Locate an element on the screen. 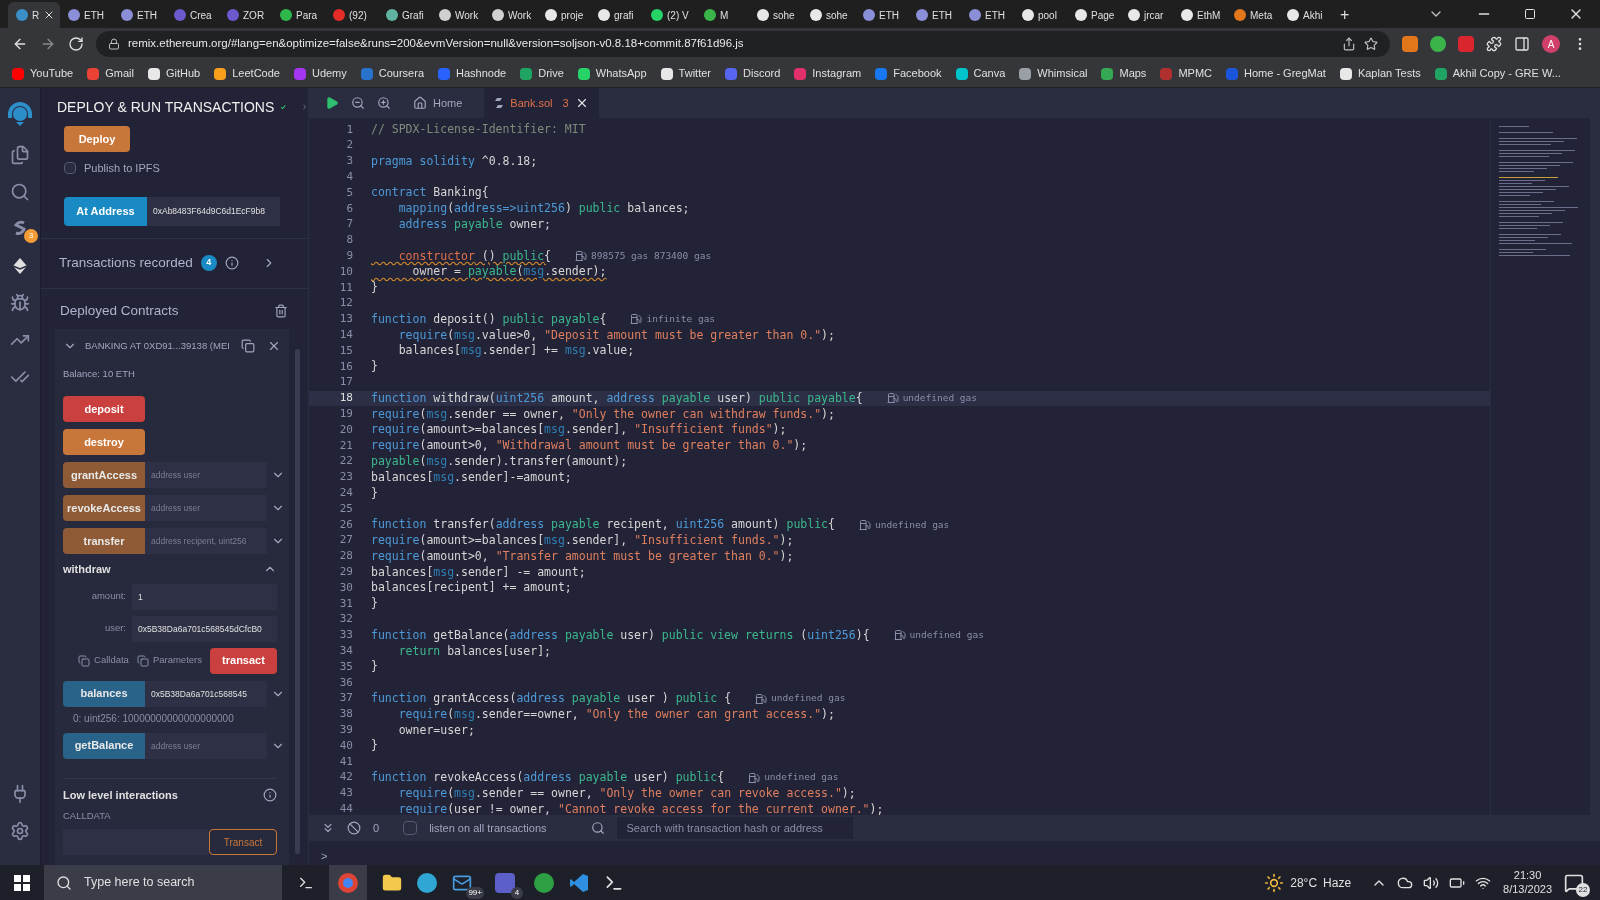 Image resolution: width=1600 pixels, height=900 pixels. browser-tab: Meta is located at coordinates (1252, 15).